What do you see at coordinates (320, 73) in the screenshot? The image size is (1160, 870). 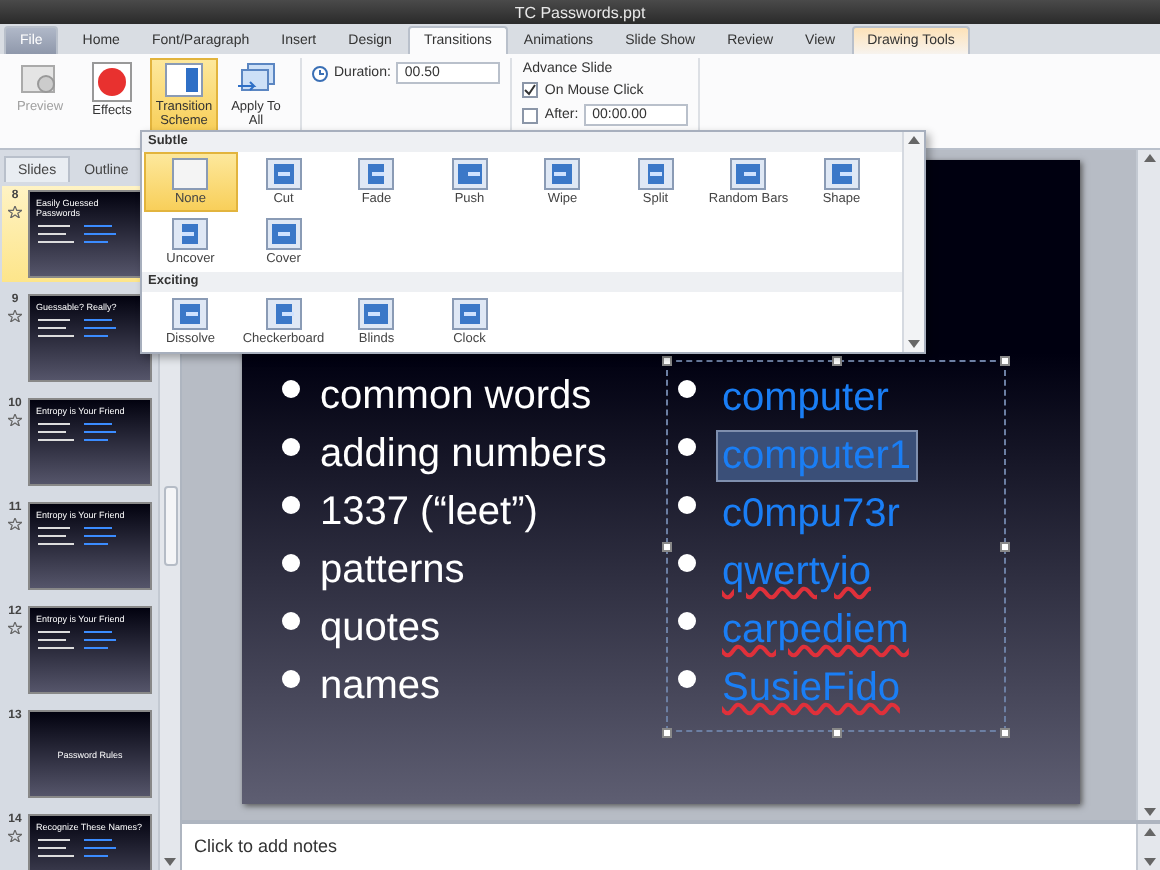 I see `clock-icon` at bounding box center [320, 73].